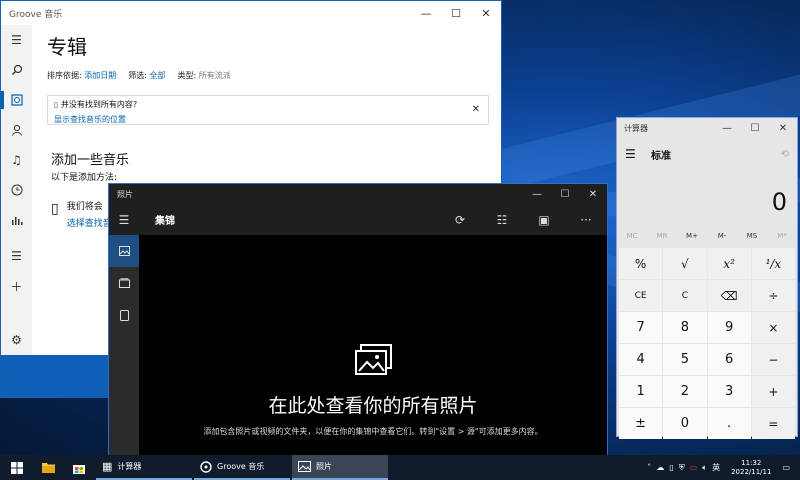  Describe the element at coordinates (692, 236) in the screenshot. I see `memory-add-button: M+` at that location.